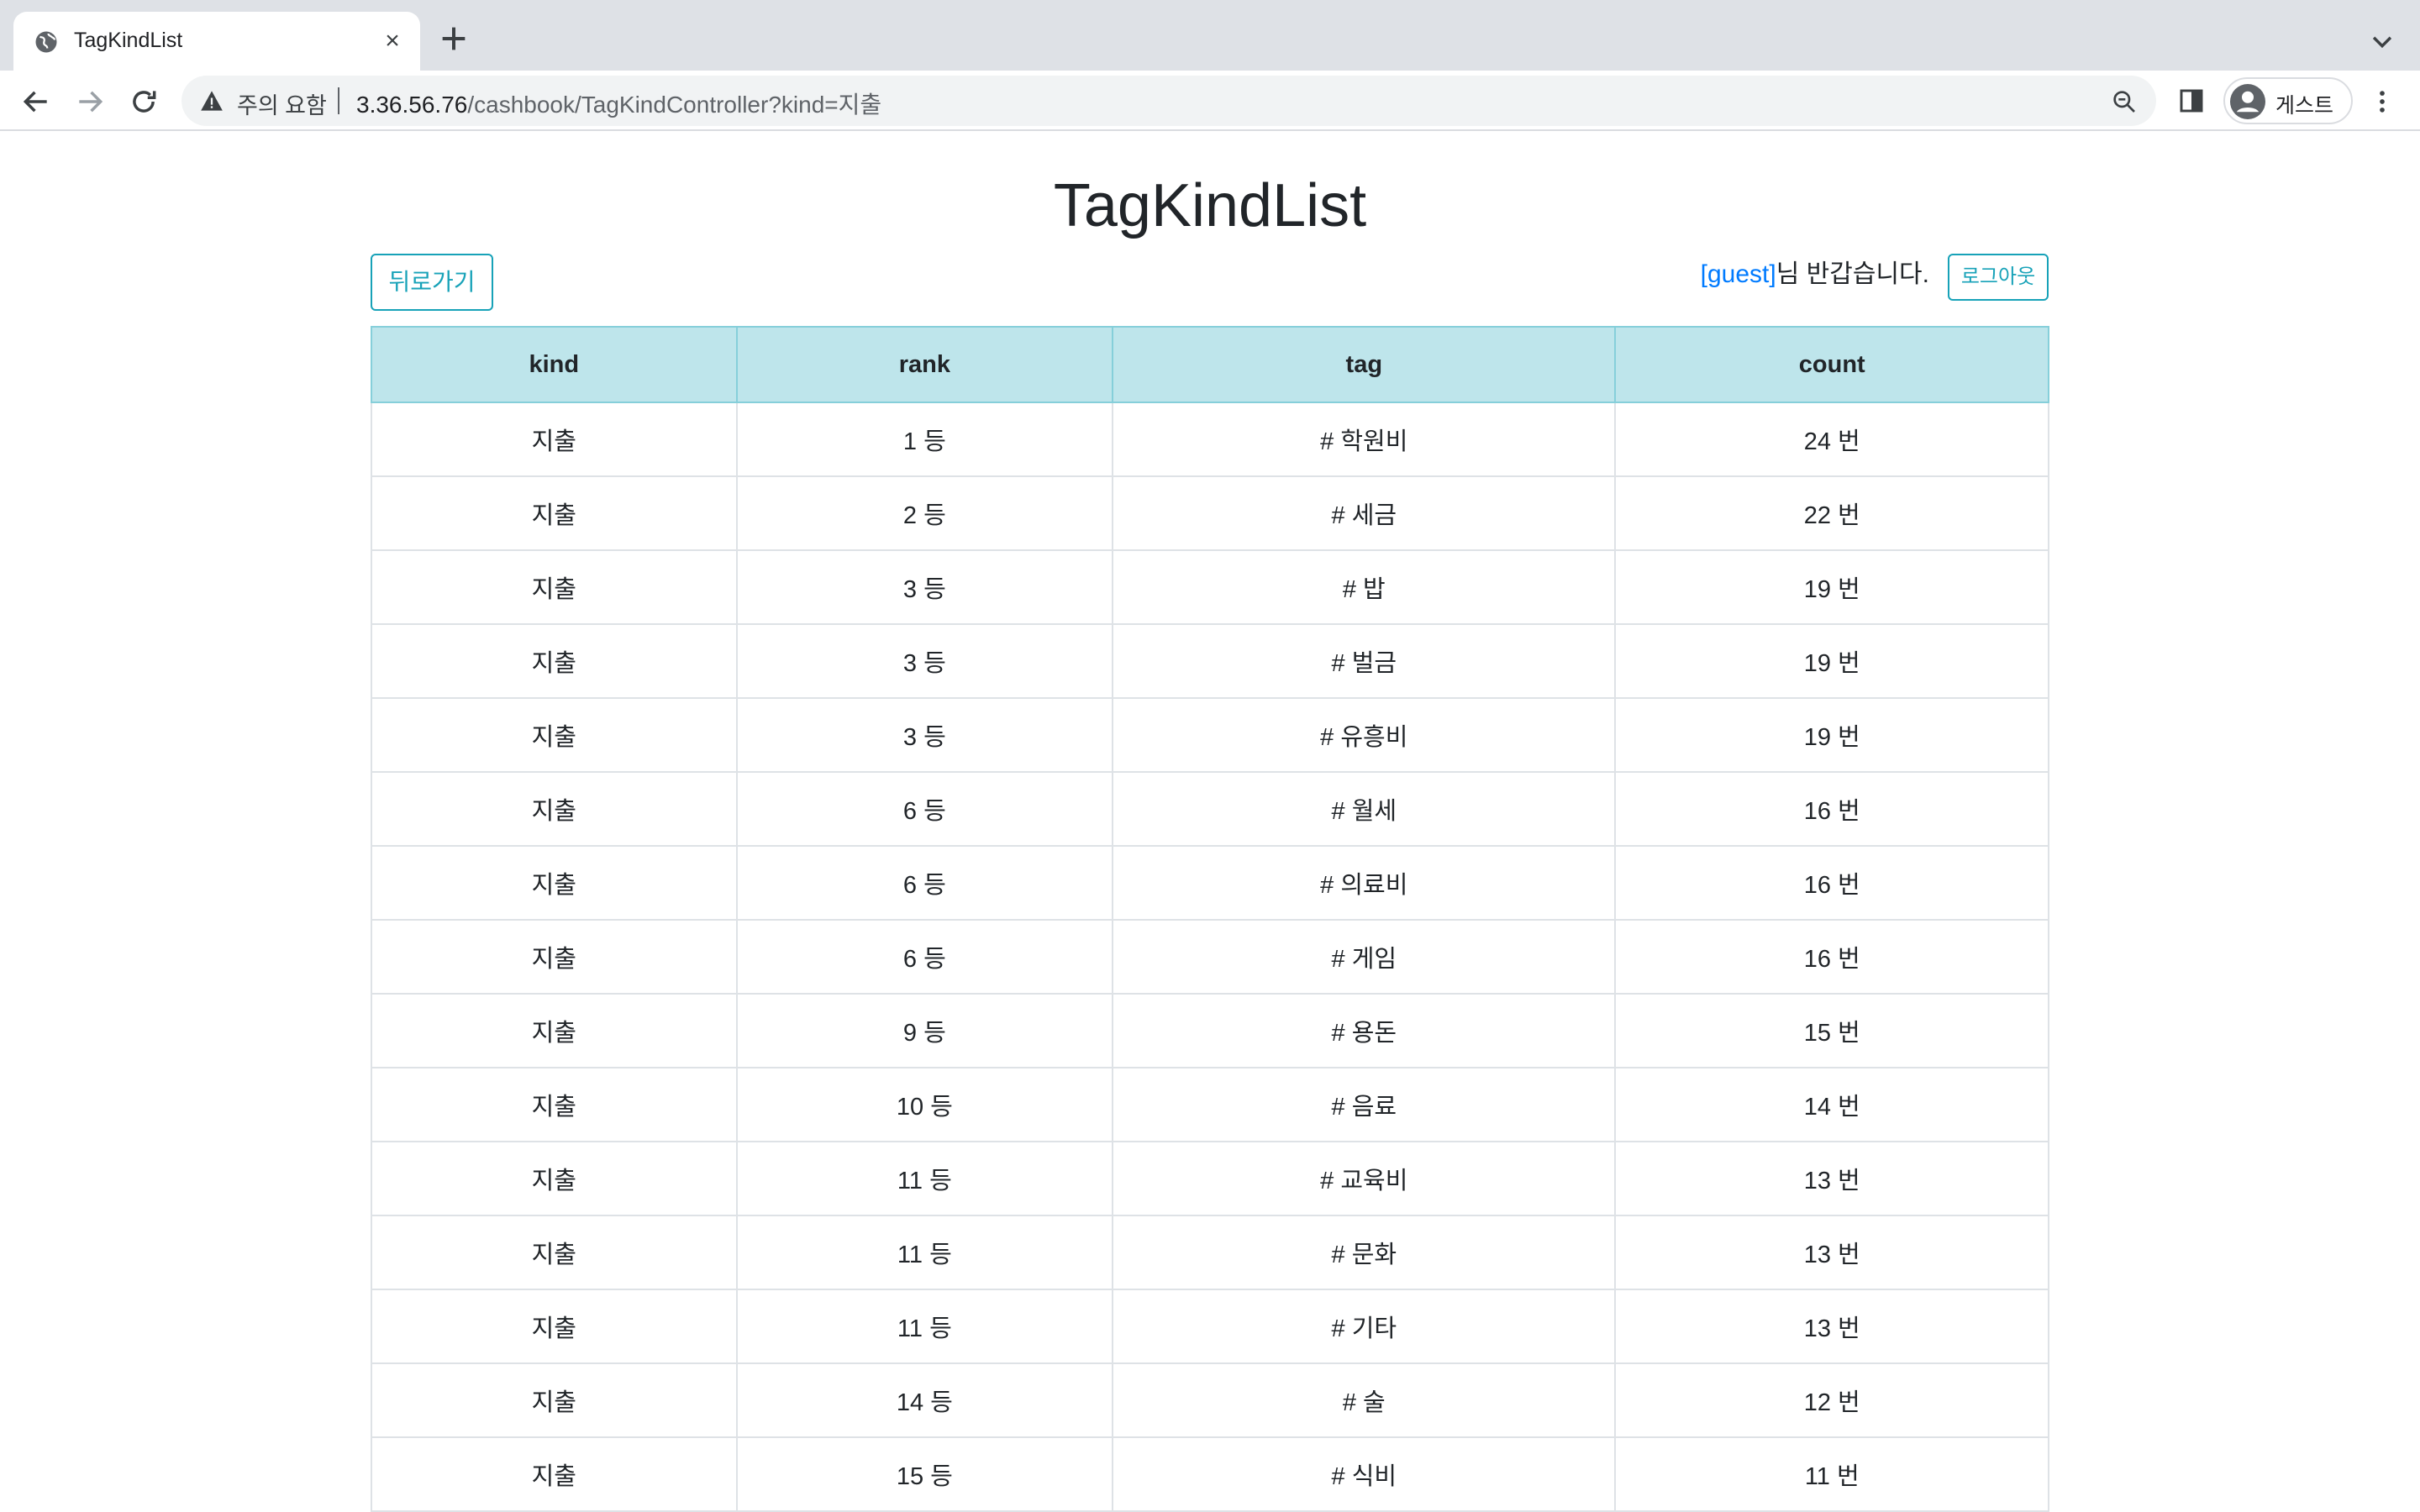 This screenshot has height=1512, width=2420. I want to click on table-row: 지출 3 등 # 유흥비 19 번, so click(1210, 735).